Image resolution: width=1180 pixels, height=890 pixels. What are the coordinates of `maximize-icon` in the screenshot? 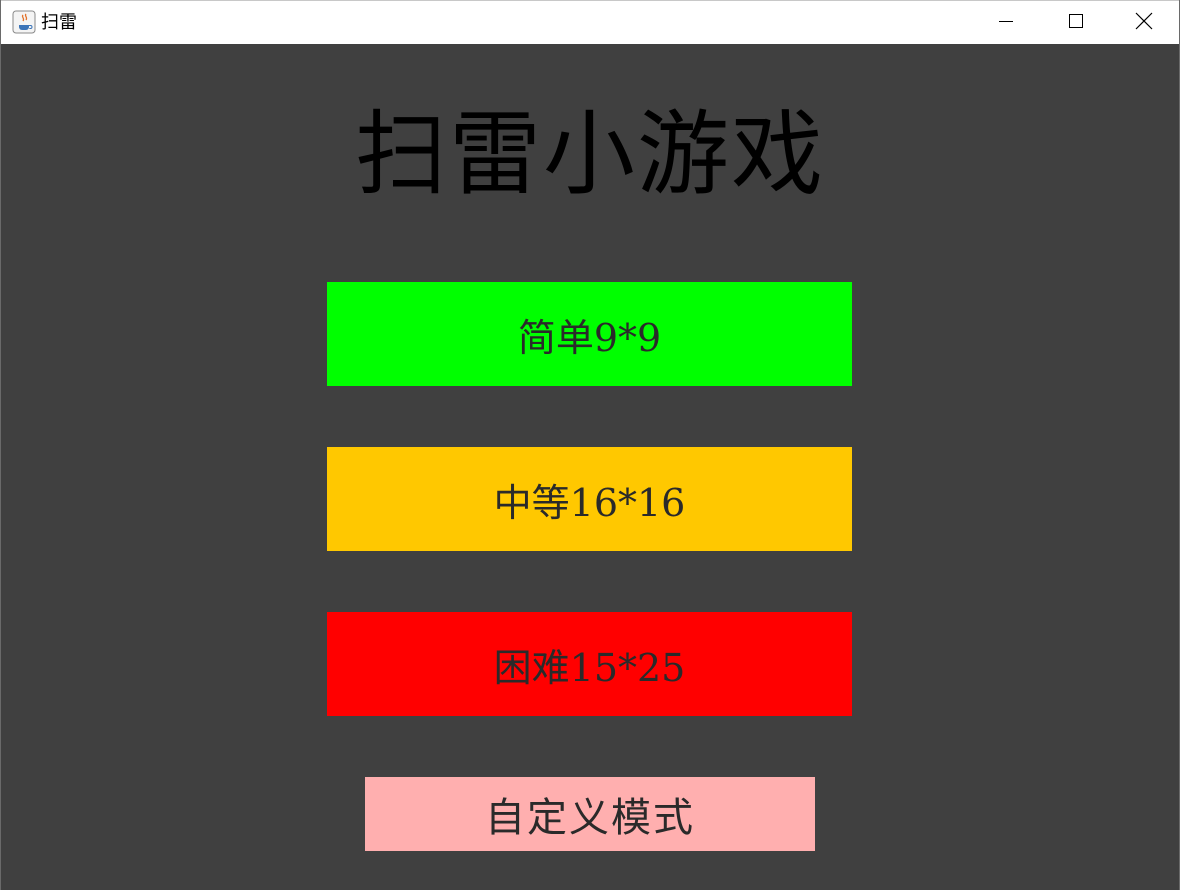 It's located at (1076, 23).